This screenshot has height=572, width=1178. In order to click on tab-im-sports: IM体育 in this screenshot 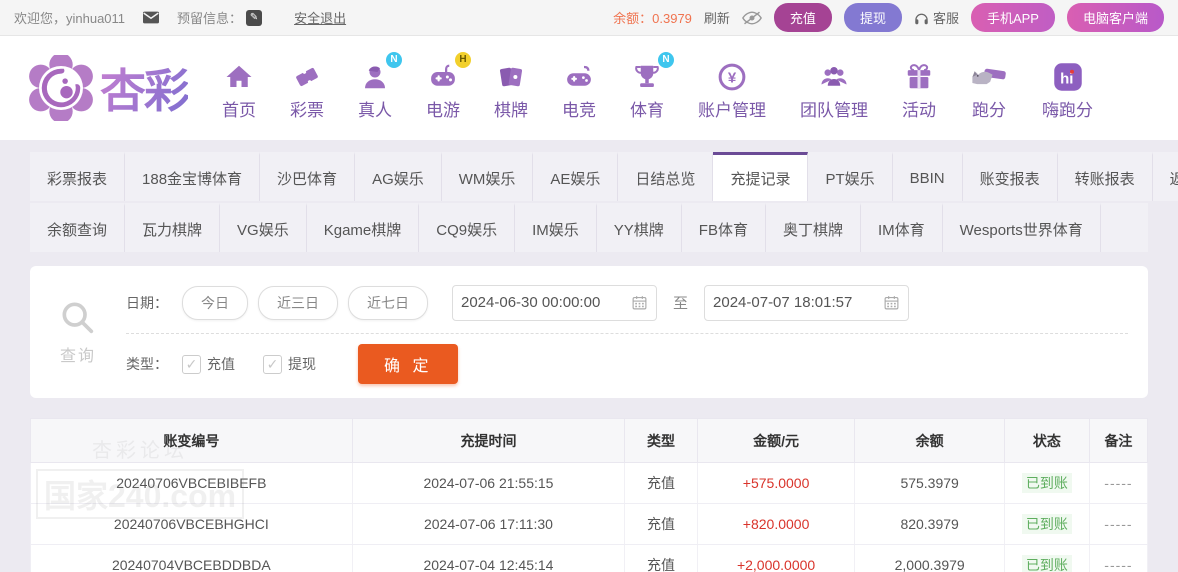, I will do `click(901, 227)`.